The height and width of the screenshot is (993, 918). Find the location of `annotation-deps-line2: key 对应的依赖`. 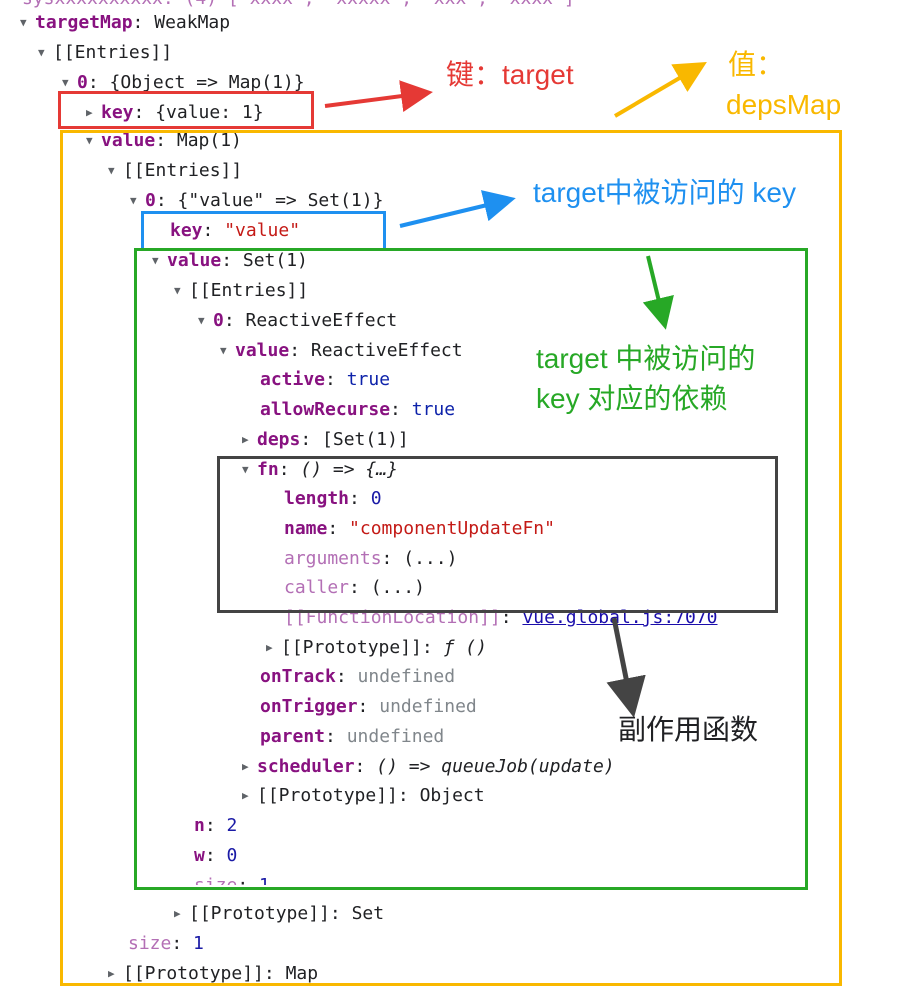

annotation-deps-line2: key 对应的依赖 is located at coordinates (632, 398).